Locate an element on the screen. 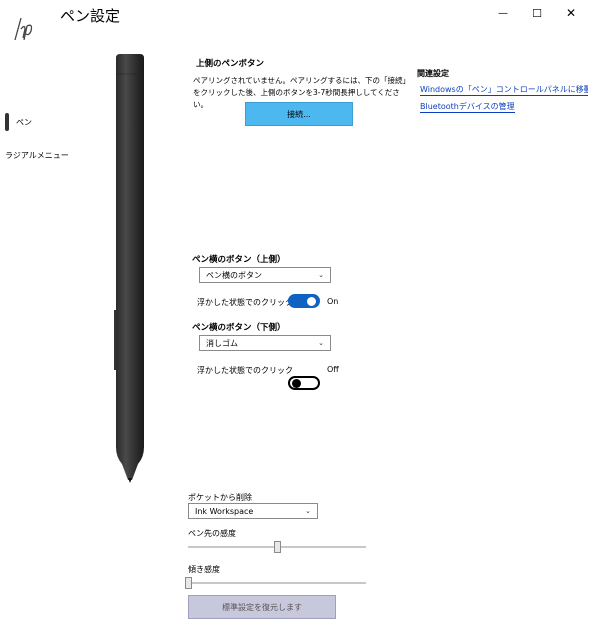 This screenshot has height=634, width=590. hp-logo-icon is located at coordinates (27, 27).